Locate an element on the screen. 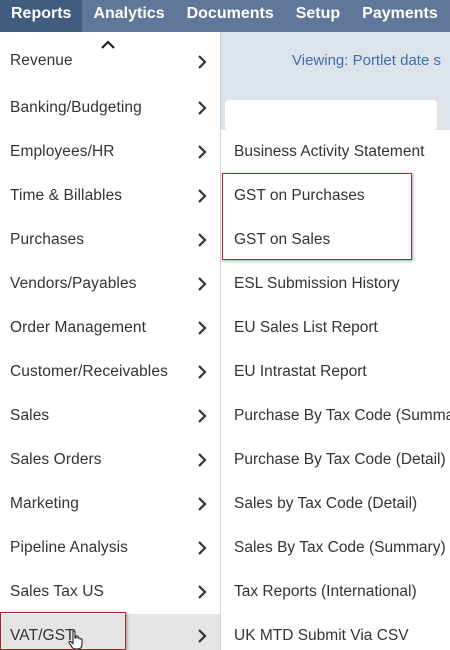  submenu-item-purchase-by-tax-code-summary: Purchase By Tax Code (Summary) is located at coordinates (335, 416).